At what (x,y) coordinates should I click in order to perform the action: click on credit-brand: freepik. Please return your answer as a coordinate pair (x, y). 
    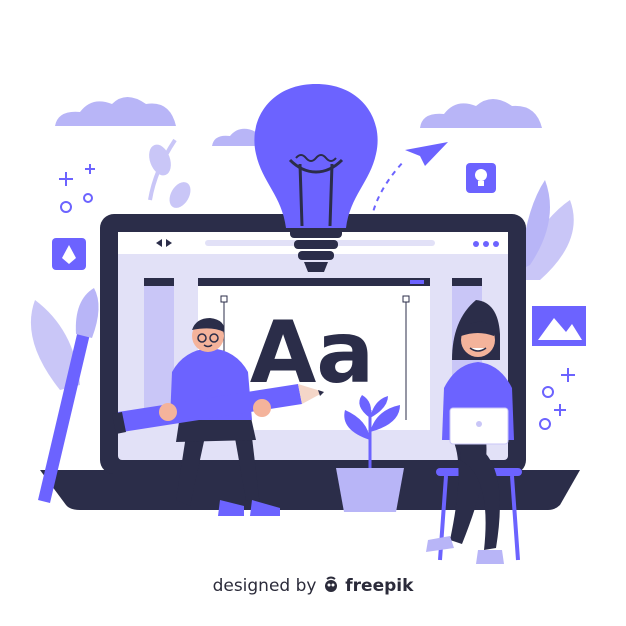
    Looking at the image, I should click on (379, 586).